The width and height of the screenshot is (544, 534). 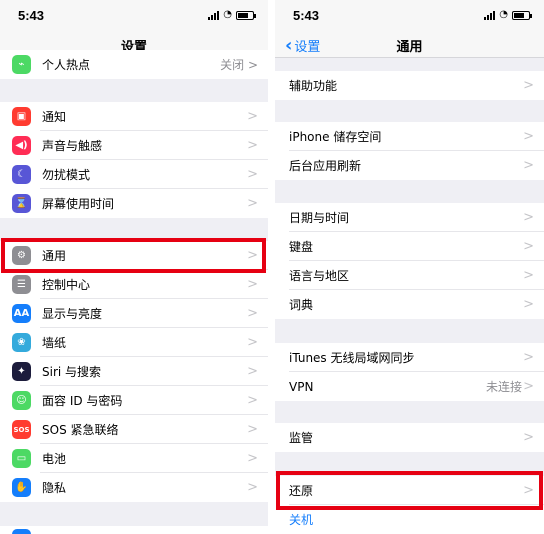 I want to click on general-row-date-time: 日期与时间 >, so click(x=409, y=217).